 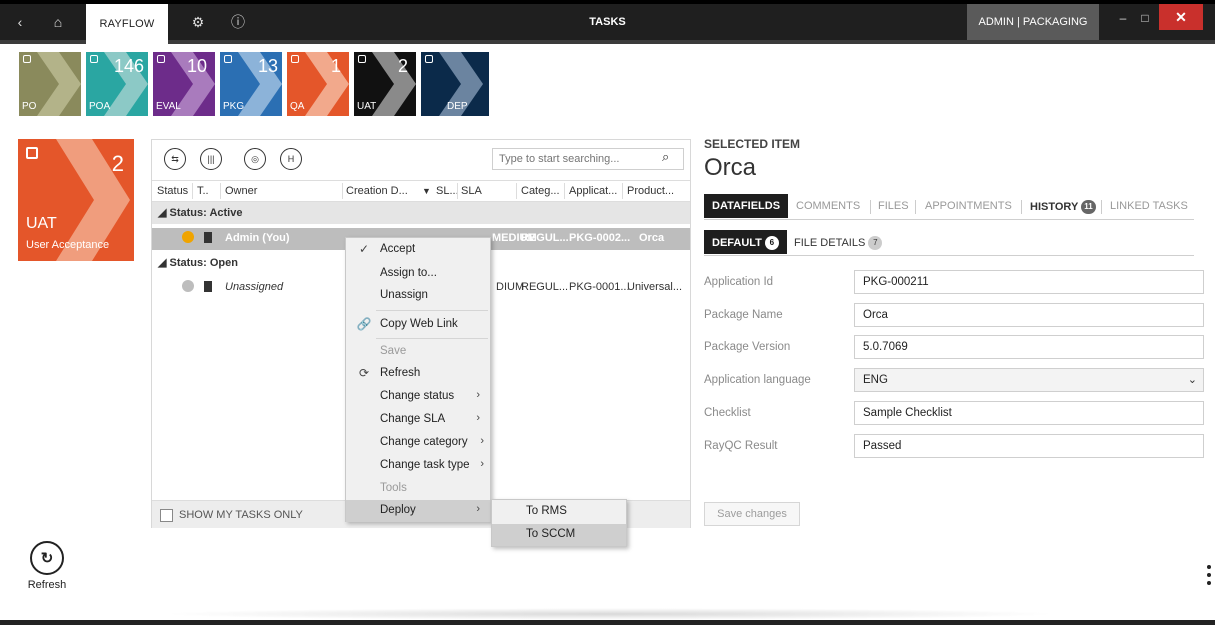 I want to click on tab-default: DEFAULT 6, so click(x=745, y=242).